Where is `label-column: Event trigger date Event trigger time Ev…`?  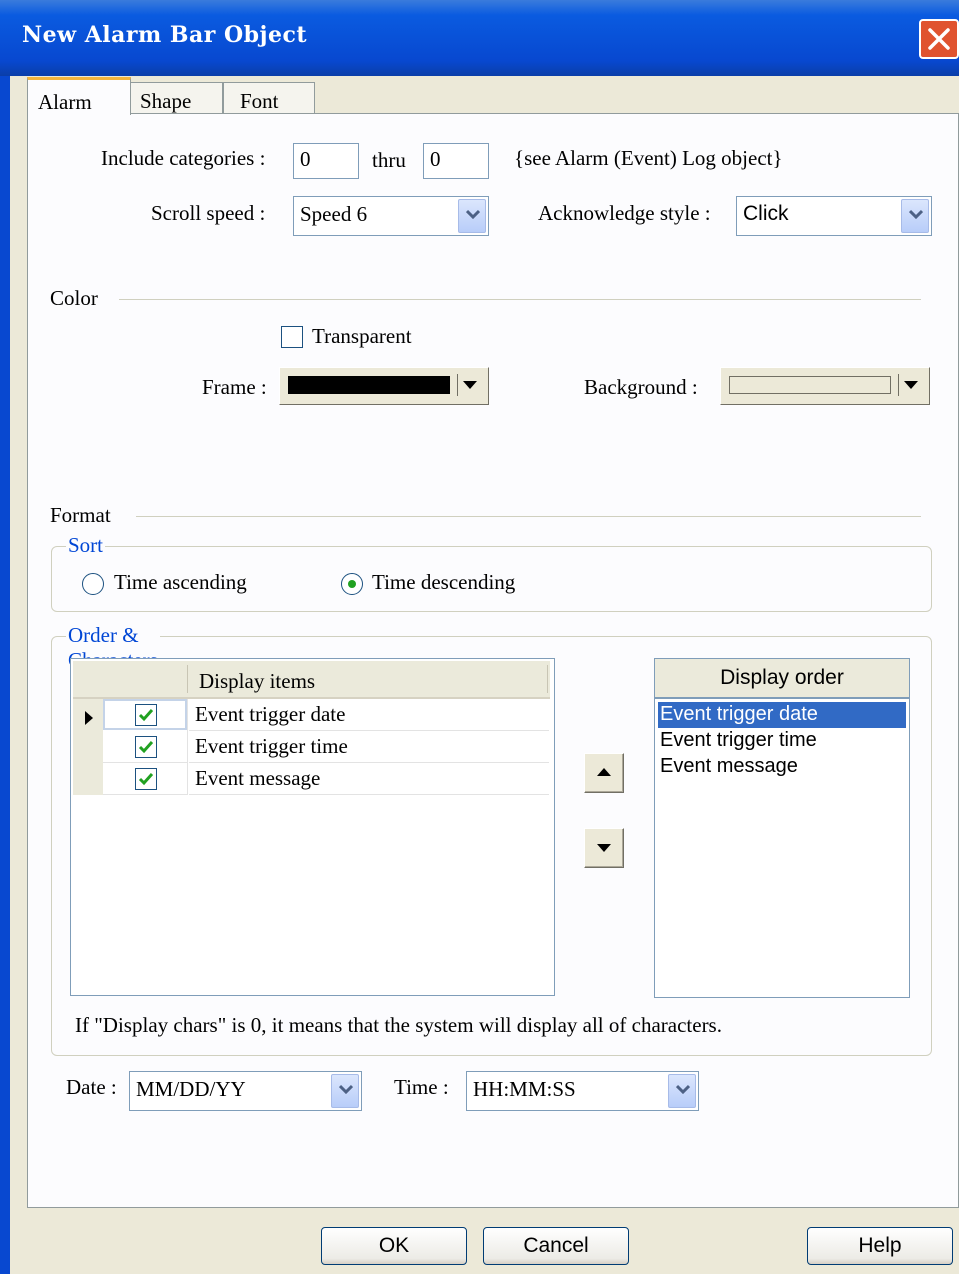 label-column: Event trigger date Event trigger time Ev… is located at coordinates (369, 747).